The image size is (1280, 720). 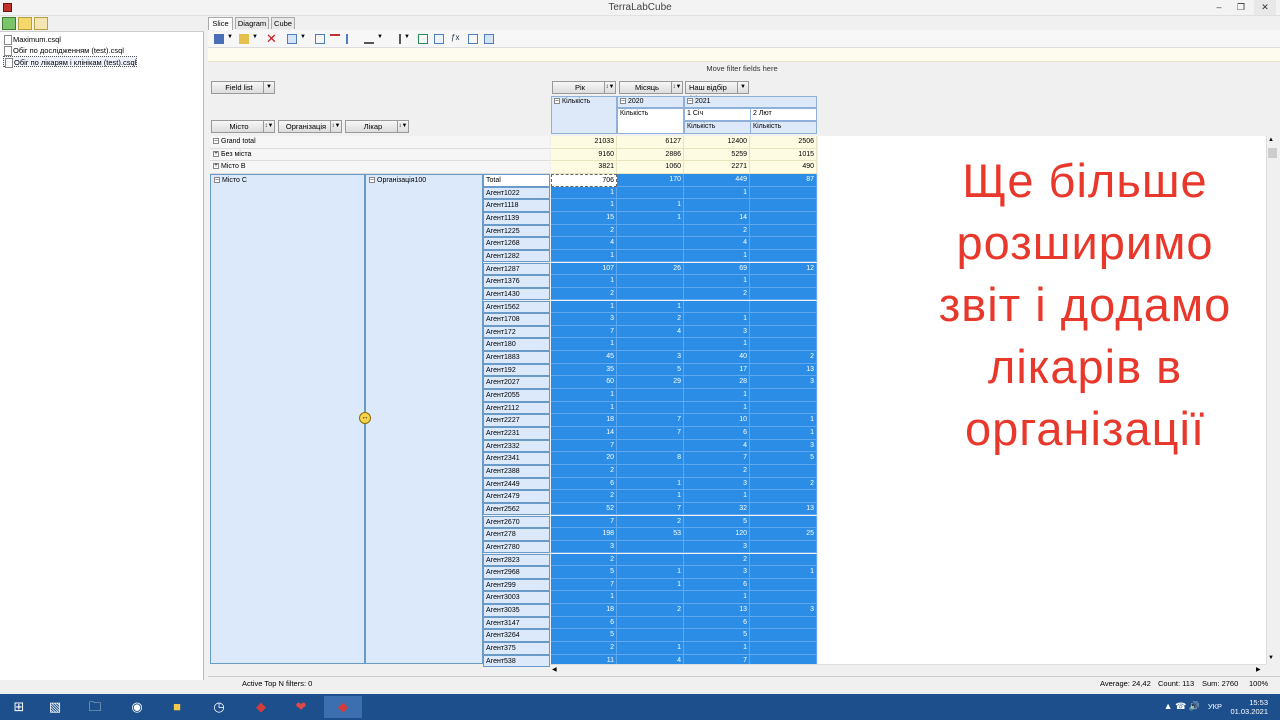 What do you see at coordinates (516, 231) in the screenshot?
I see `agent-row-label: Агент1225` at bounding box center [516, 231].